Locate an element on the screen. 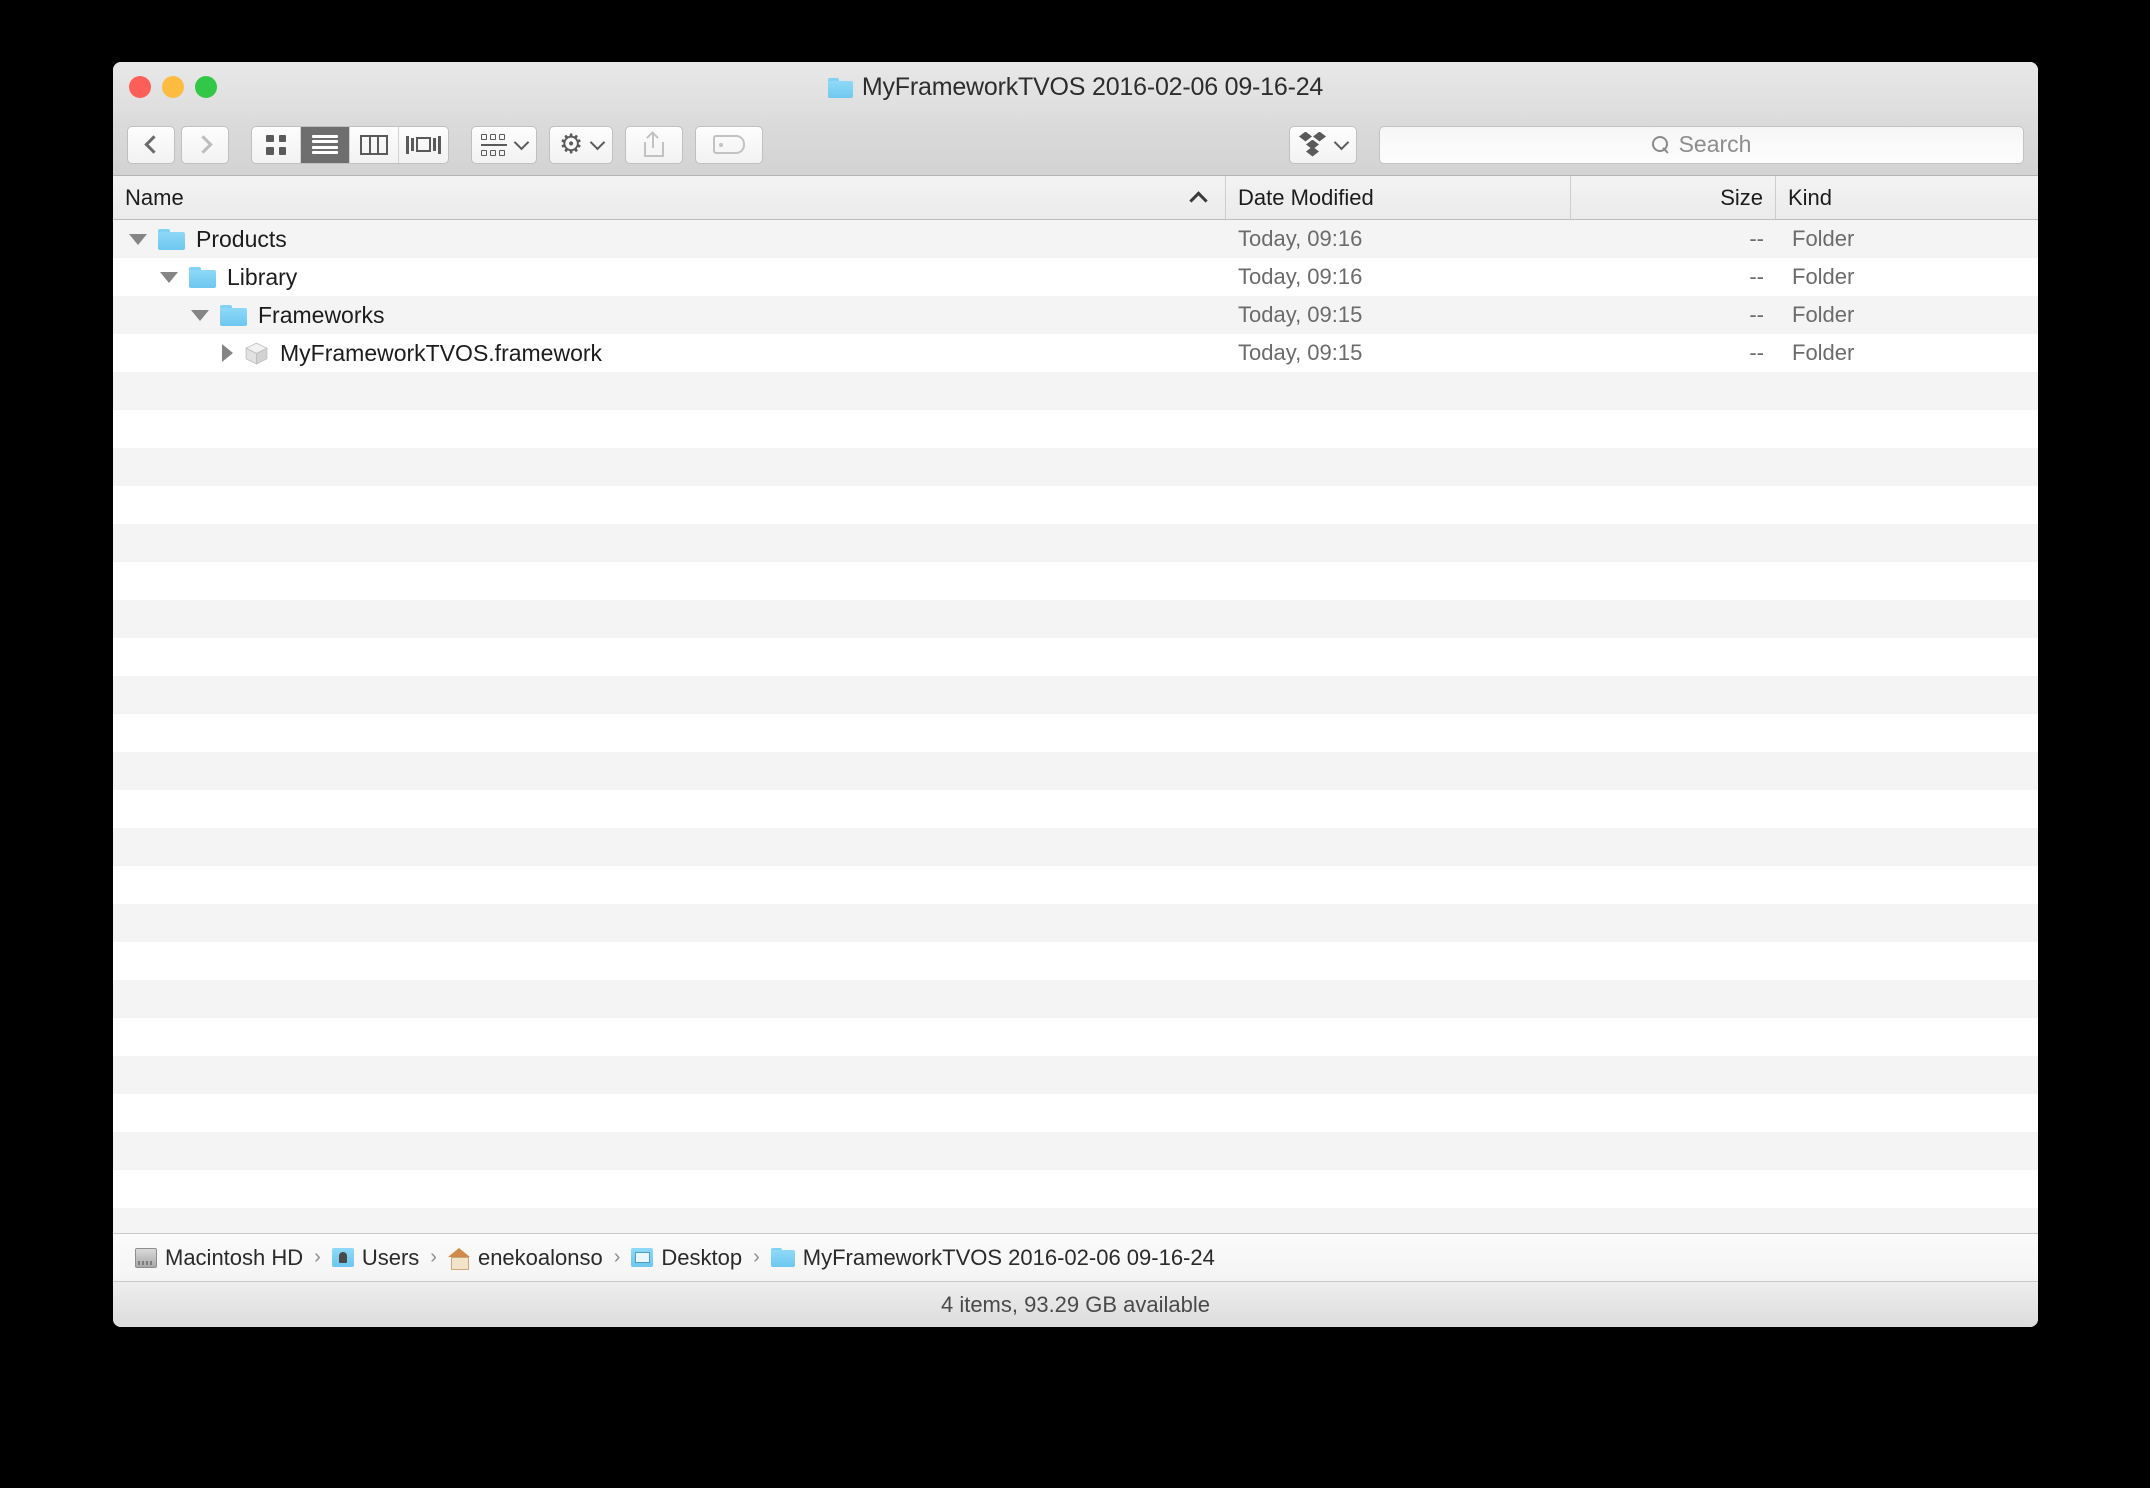 This screenshot has width=2150, height=1488. column-header-size: Size is located at coordinates (1673, 197).